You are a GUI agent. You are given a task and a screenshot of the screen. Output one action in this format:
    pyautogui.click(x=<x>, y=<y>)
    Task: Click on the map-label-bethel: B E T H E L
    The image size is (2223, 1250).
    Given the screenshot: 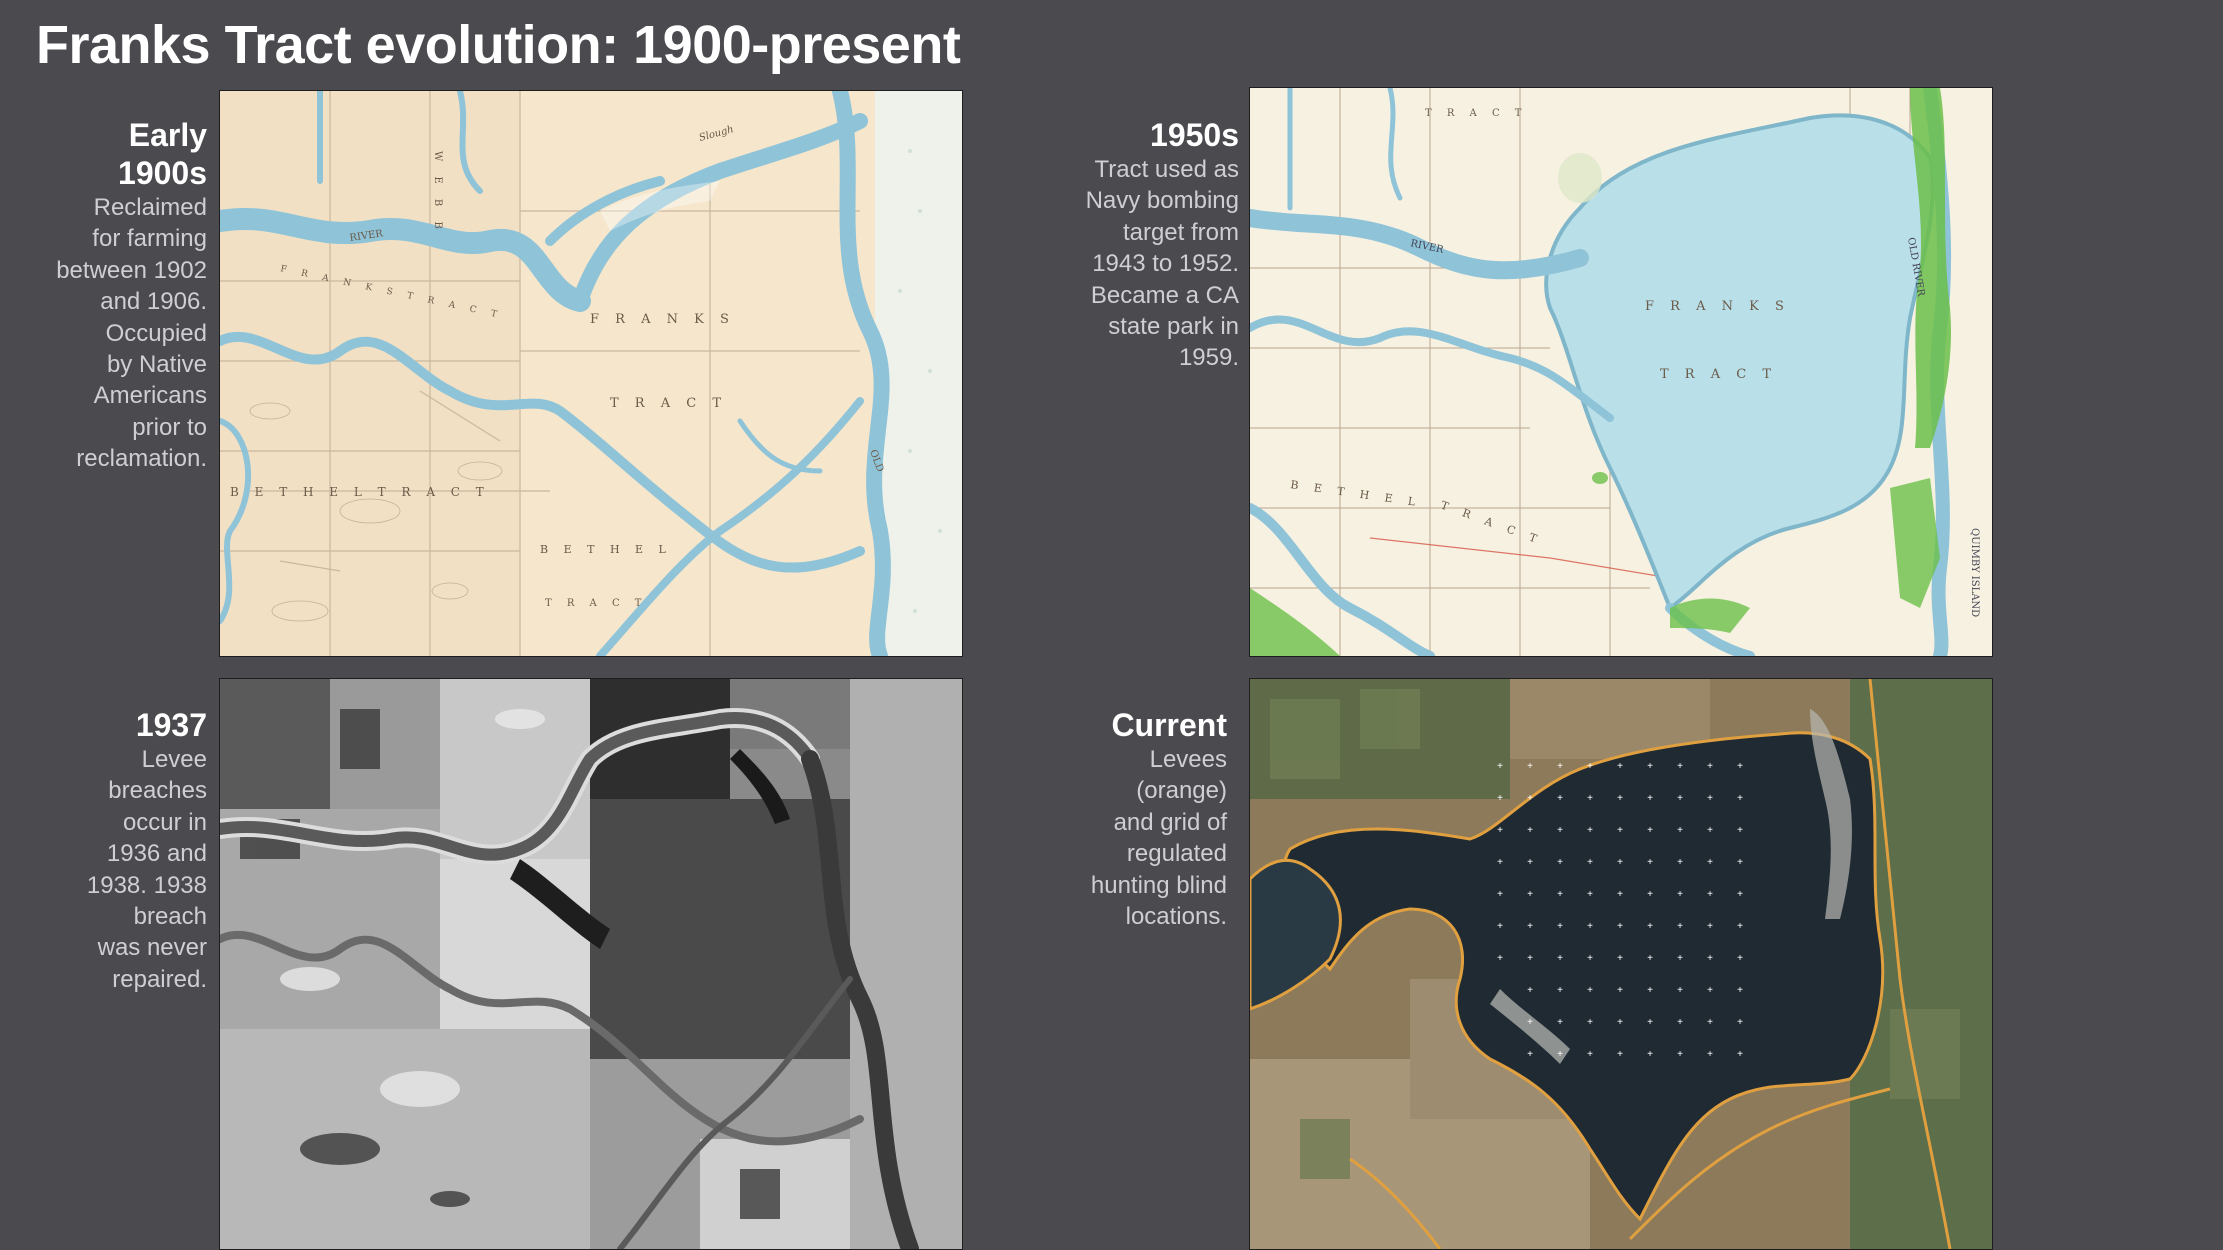 What is the action you would take?
    pyautogui.click(x=606, y=549)
    